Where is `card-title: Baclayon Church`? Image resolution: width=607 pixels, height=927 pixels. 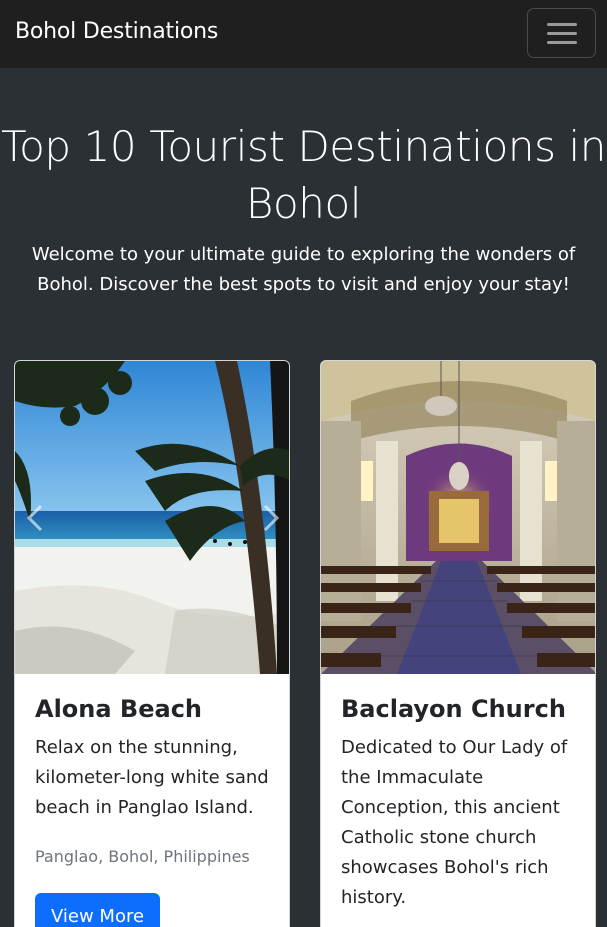
card-title: Baclayon Church is located at coordinates (453, 709).